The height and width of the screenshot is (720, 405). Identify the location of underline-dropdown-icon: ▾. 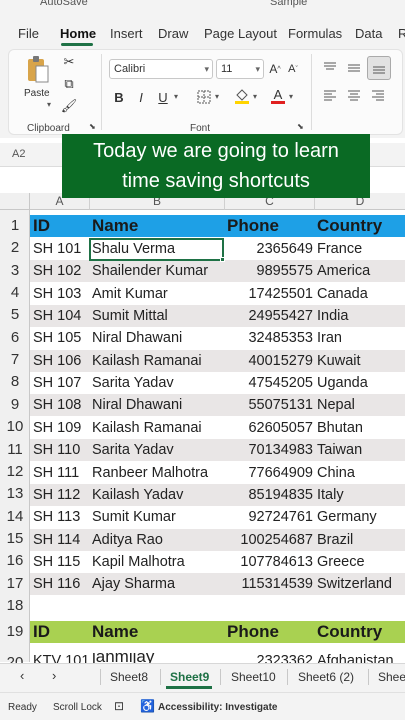
(176, 96).